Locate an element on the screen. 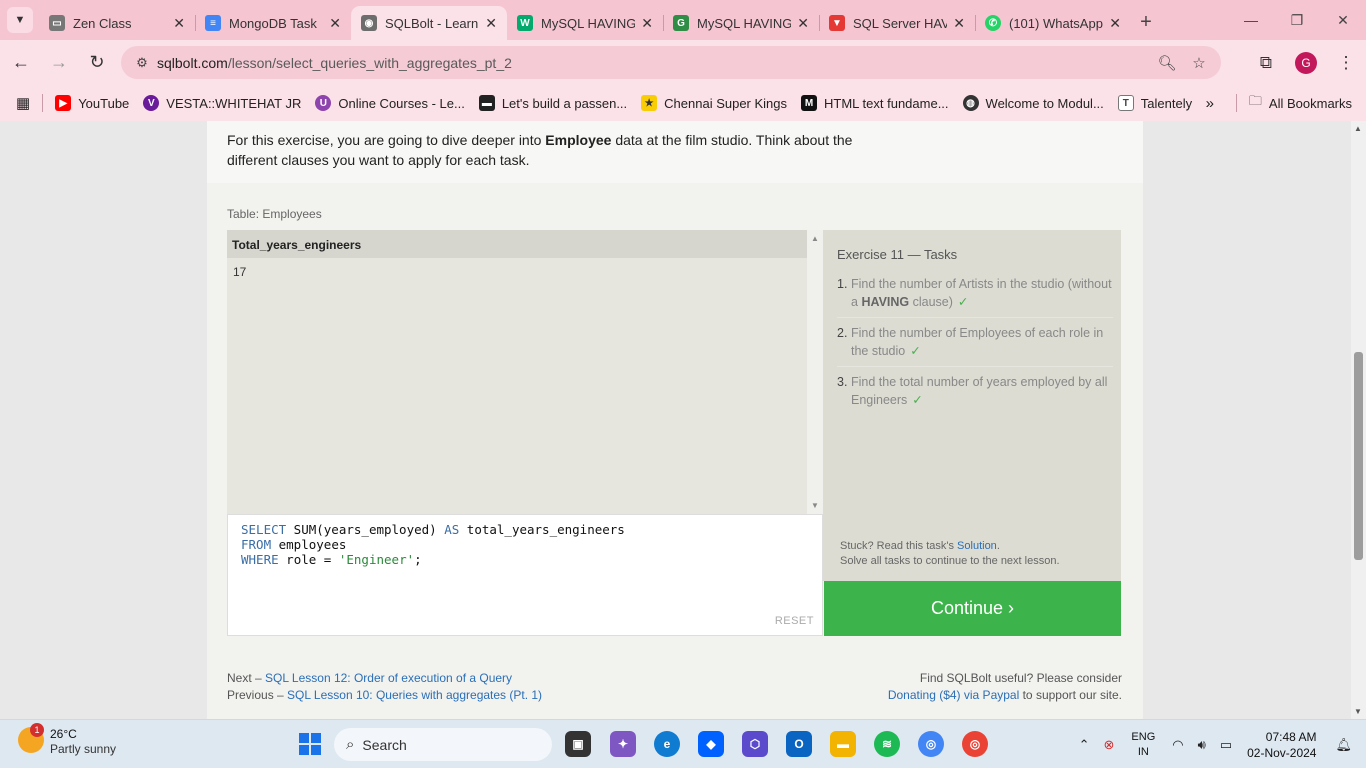 The width and height of the screenshot is (1366, 768). zoom-icon: 🔍︎ is located at coordinates (1167, 63).